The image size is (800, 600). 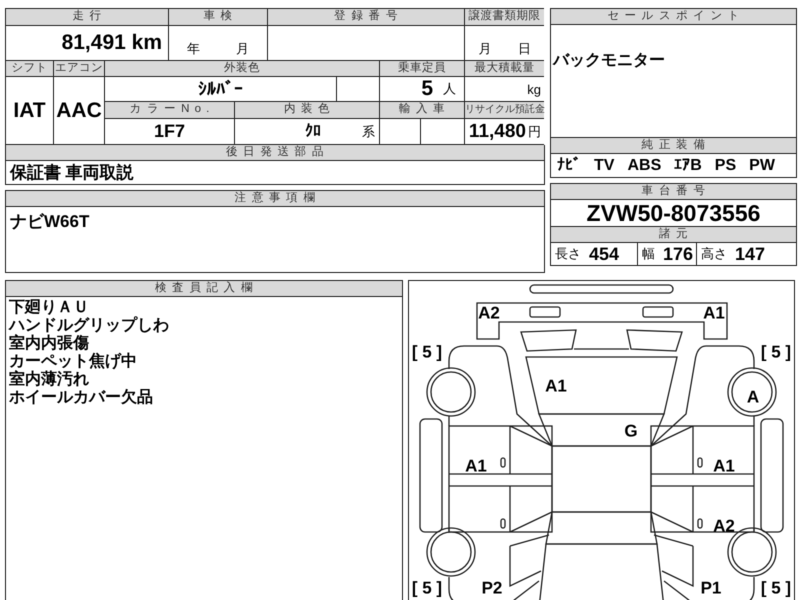 I want to click on inspection-note: ホイールカバー欠品, so click(x=81, y=398).